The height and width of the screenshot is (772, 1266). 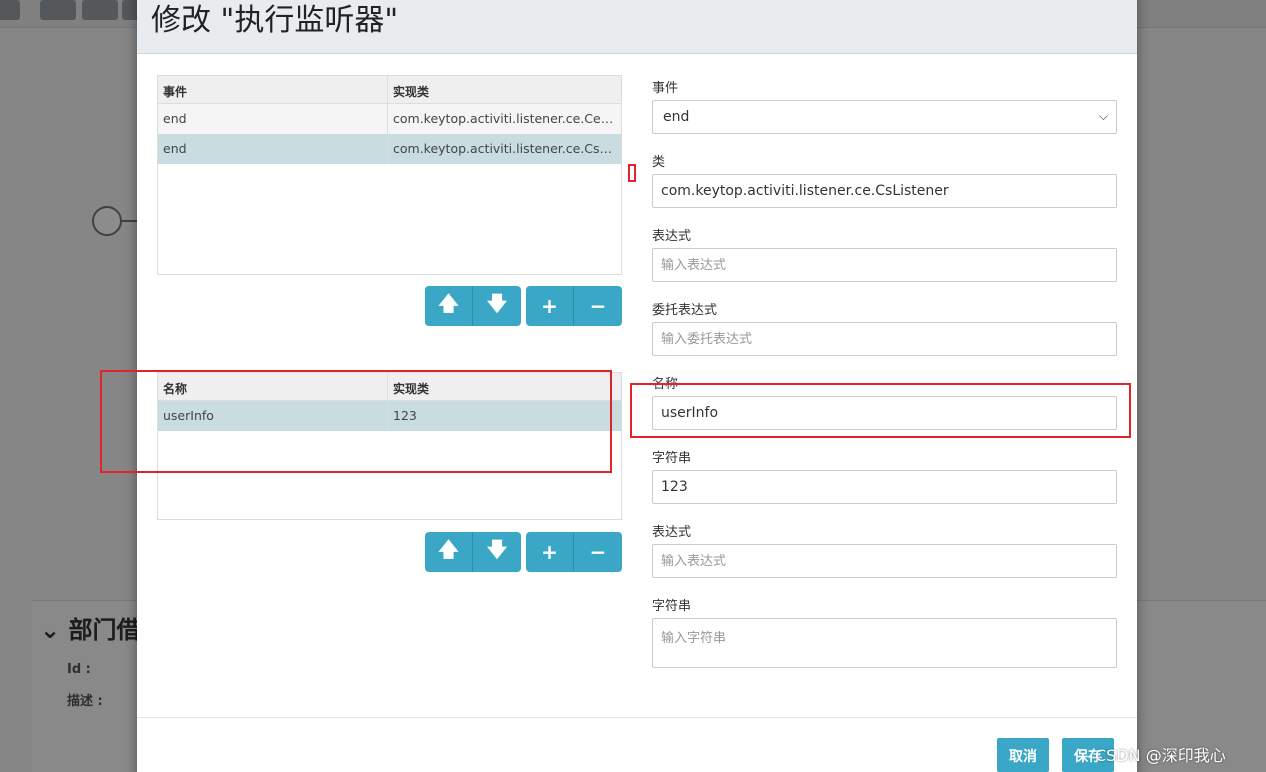 I want to click on field-string-textarea, so click(x=884, y=643).